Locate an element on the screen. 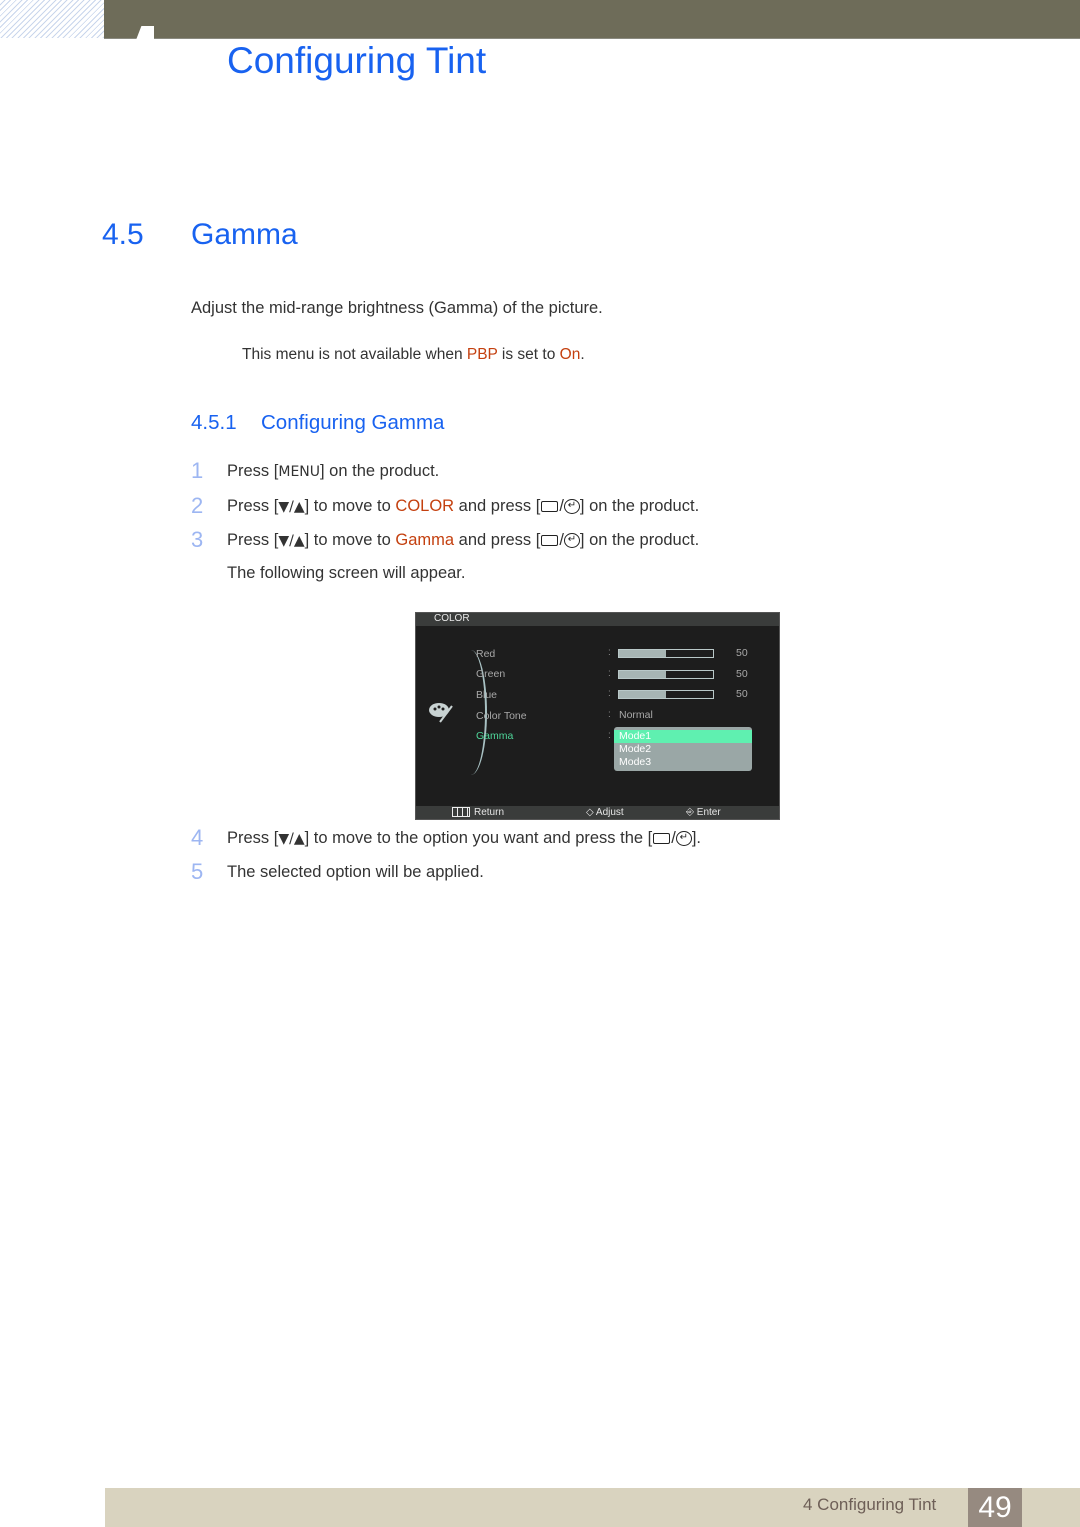 Image resolution: width=1080 pixels, height=1527 pixels. osd-blue-value: 50 is located at coordinates (742, 694).